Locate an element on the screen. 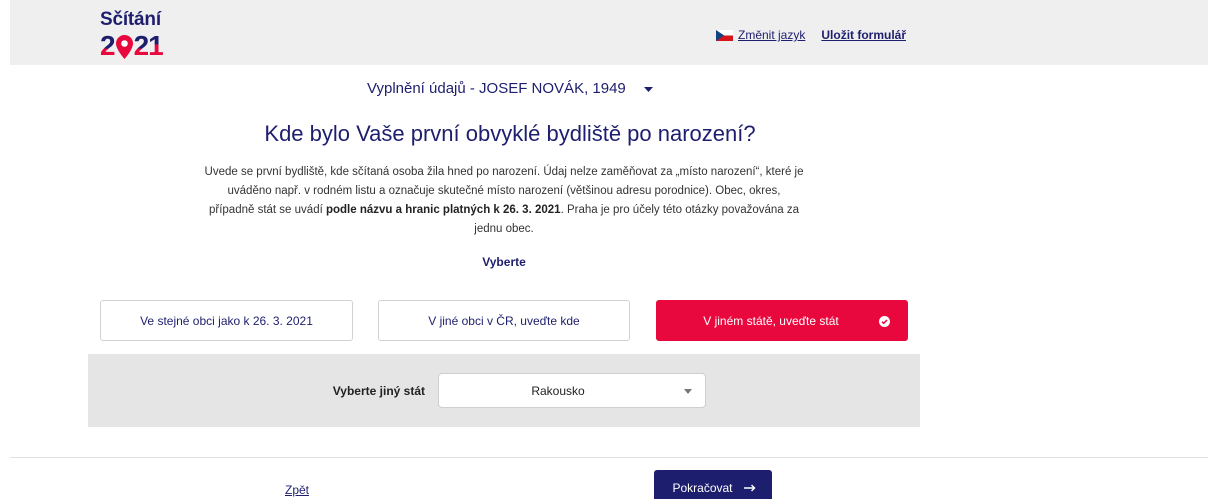  country-panel: Vyberte jiný stát Rakousko is located at coordinates (504, 390).